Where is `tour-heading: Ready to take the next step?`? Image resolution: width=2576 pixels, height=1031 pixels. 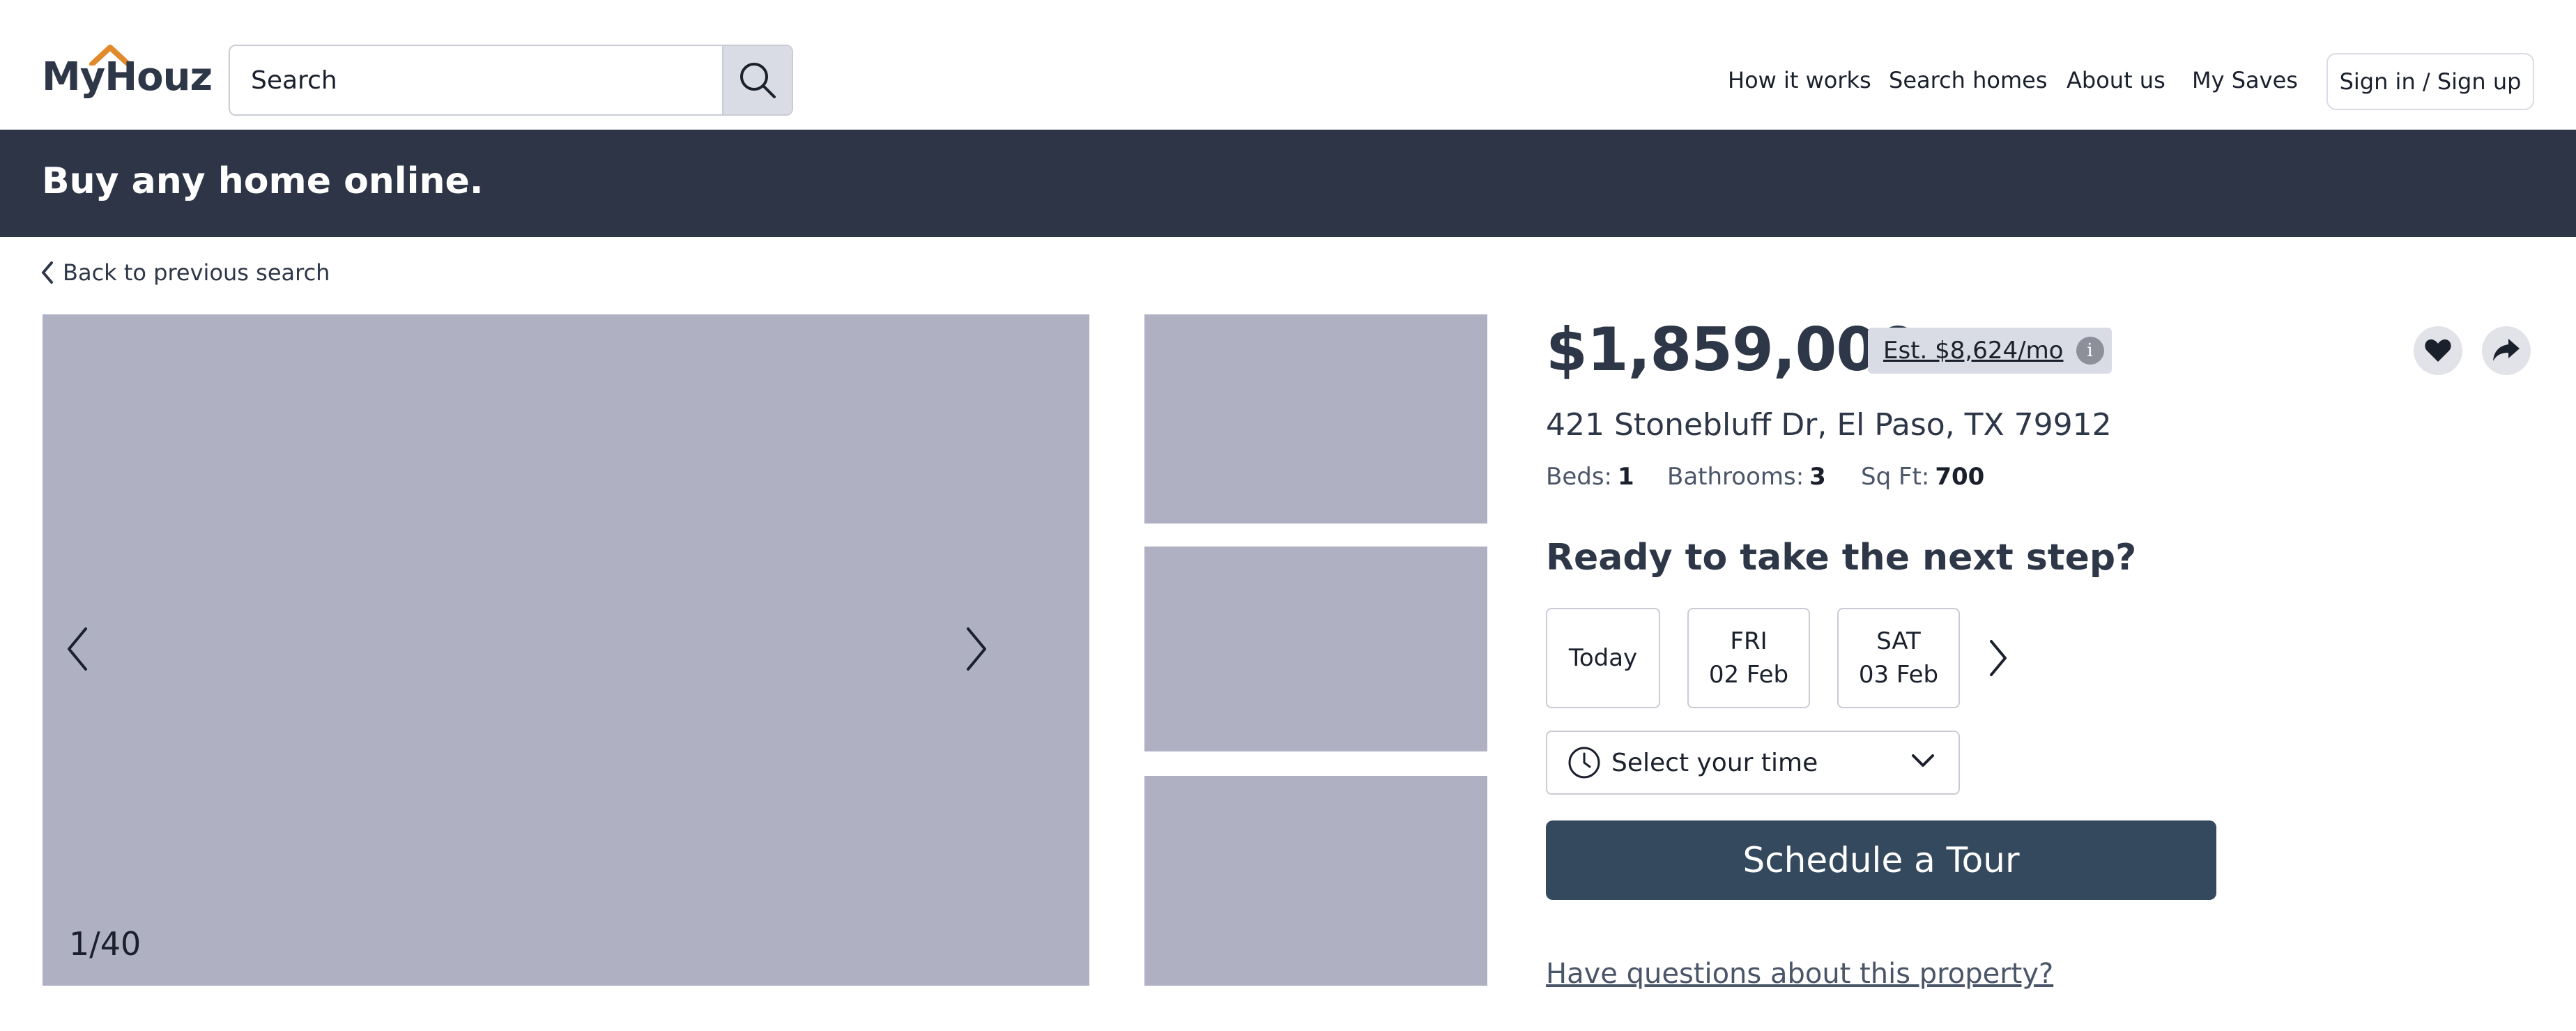 tour-heading: Ready to take the next step? is located at coordinates (1842, 558).